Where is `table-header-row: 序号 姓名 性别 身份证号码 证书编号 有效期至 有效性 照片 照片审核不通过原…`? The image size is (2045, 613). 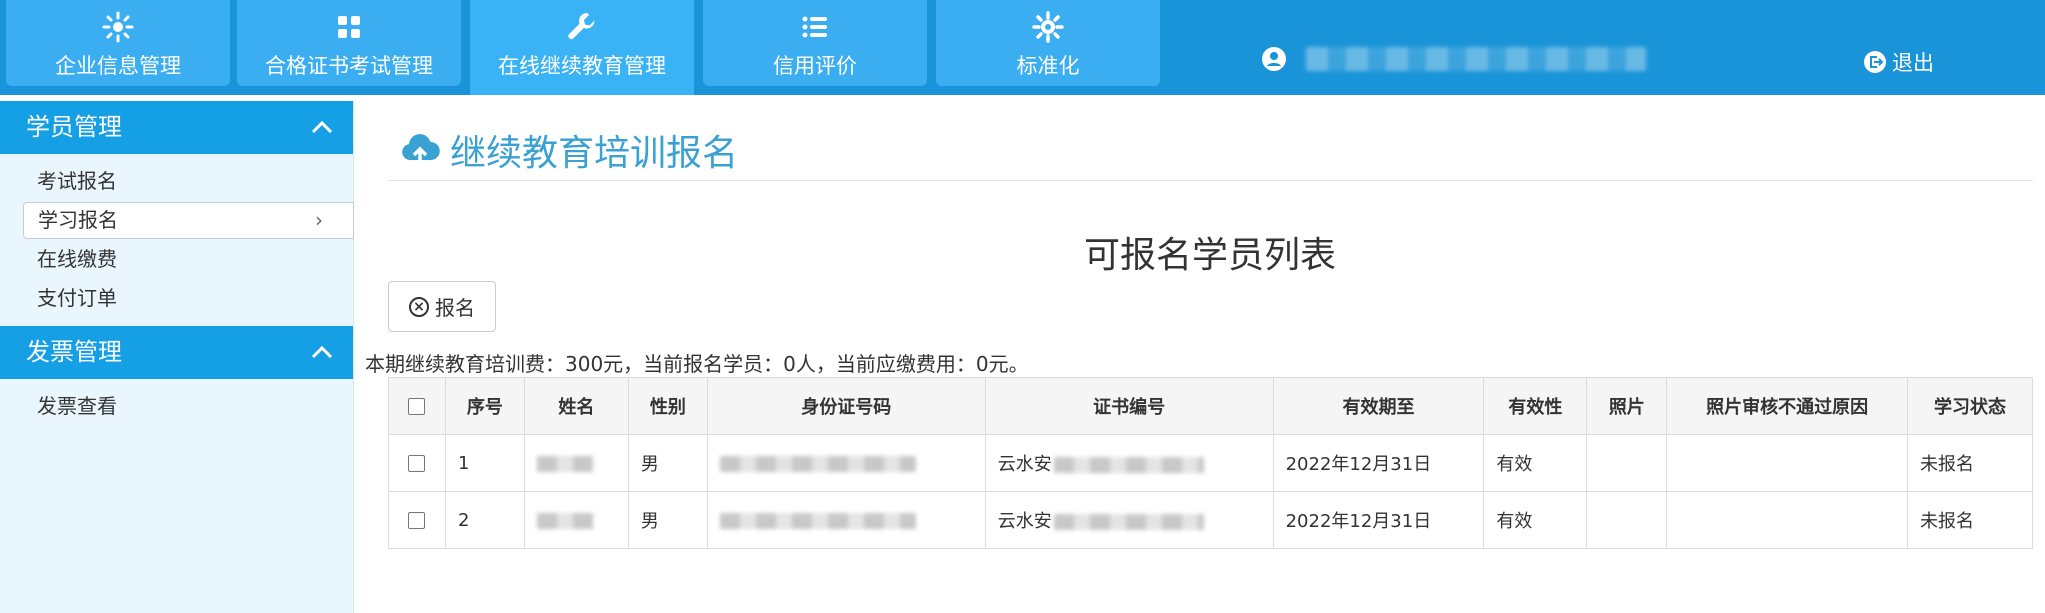 table-header-row: 序号 姓名 性别 身份证号码 证书编号 有效期至 有效性 照片 照片审核不通过原… is located at coordinates (1210, 406).